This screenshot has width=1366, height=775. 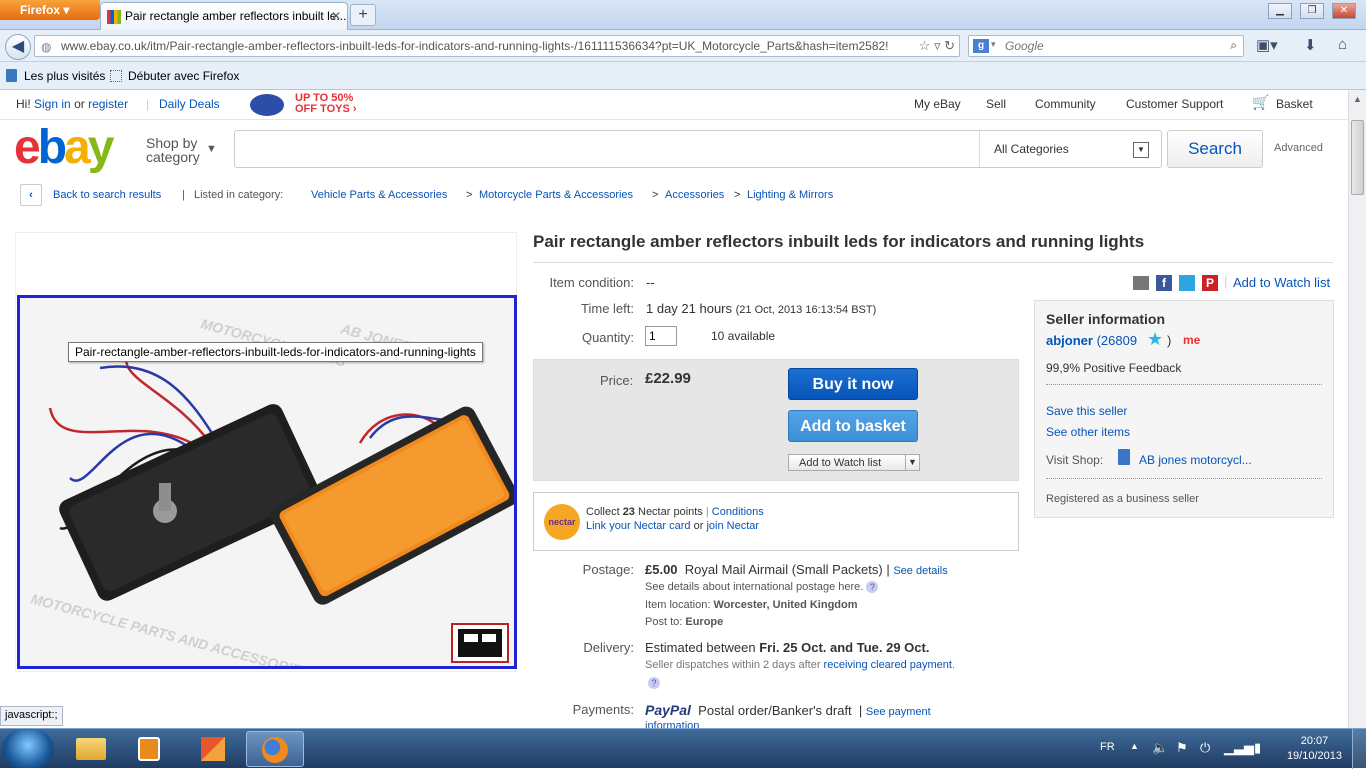 I want to click on see-payment-link: See payment, so click(x=898, y=712).